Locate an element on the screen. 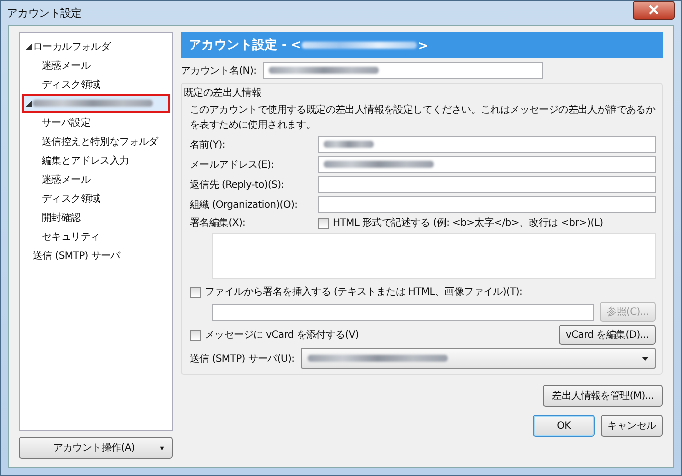 The image size is (682, 476). tree-item: セキュリティ is located at coordinates (96, 236).